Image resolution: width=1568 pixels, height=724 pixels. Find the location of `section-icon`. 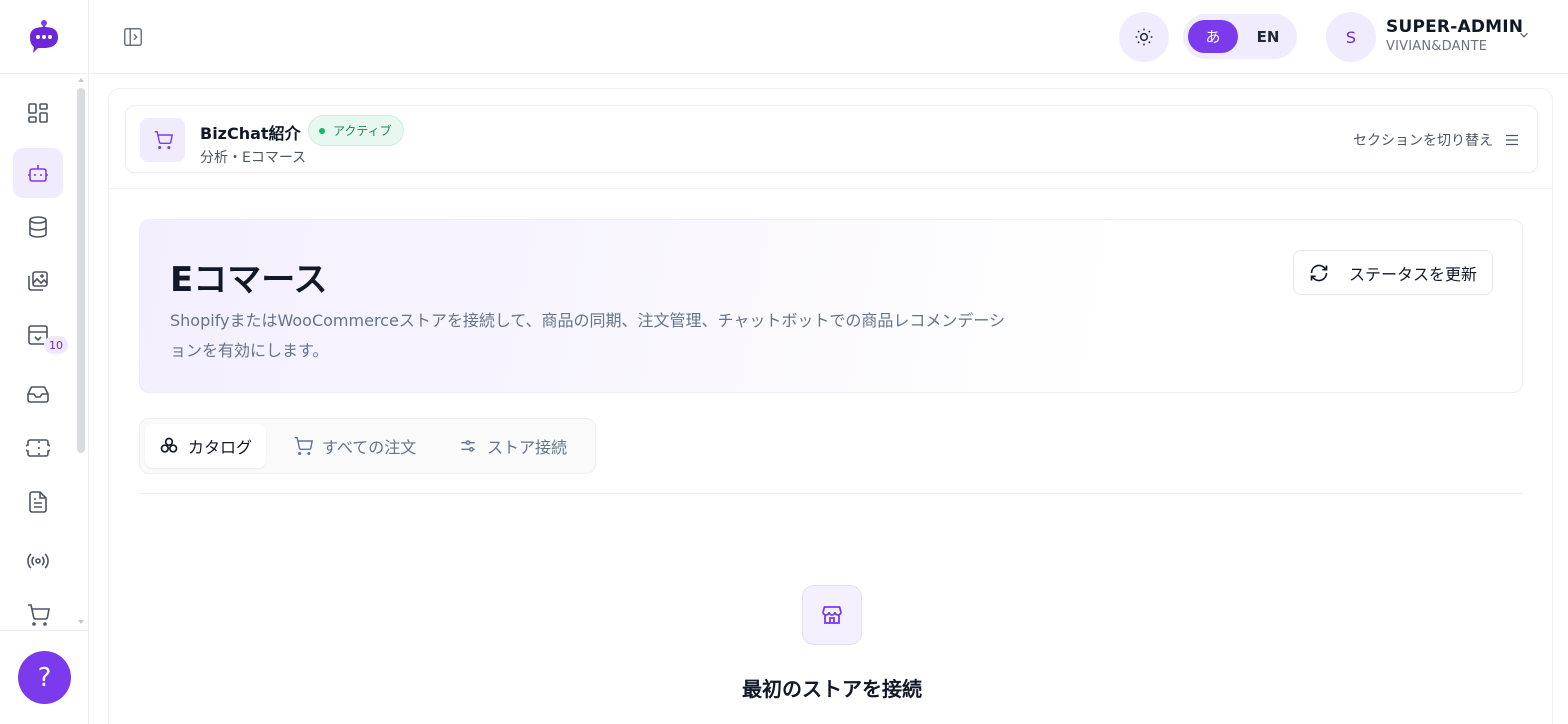

section-icon is located at coordinates (162, 140).